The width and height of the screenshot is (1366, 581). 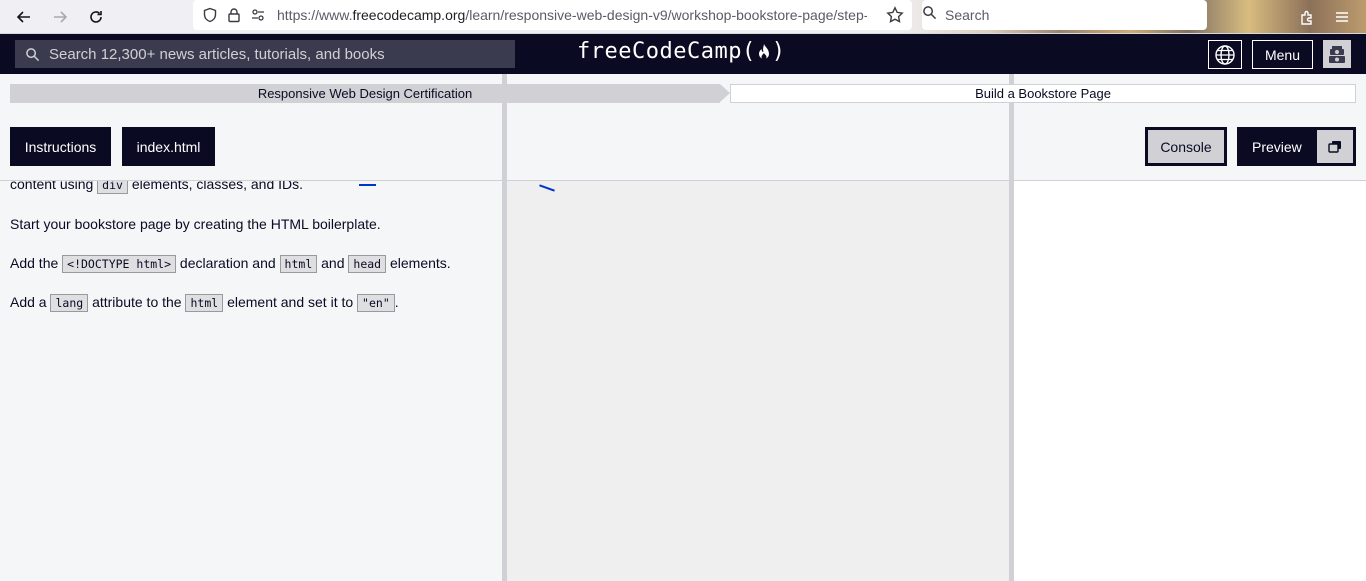 I want to click on instructions-tab: Instructions, so click(x=60, y=146).